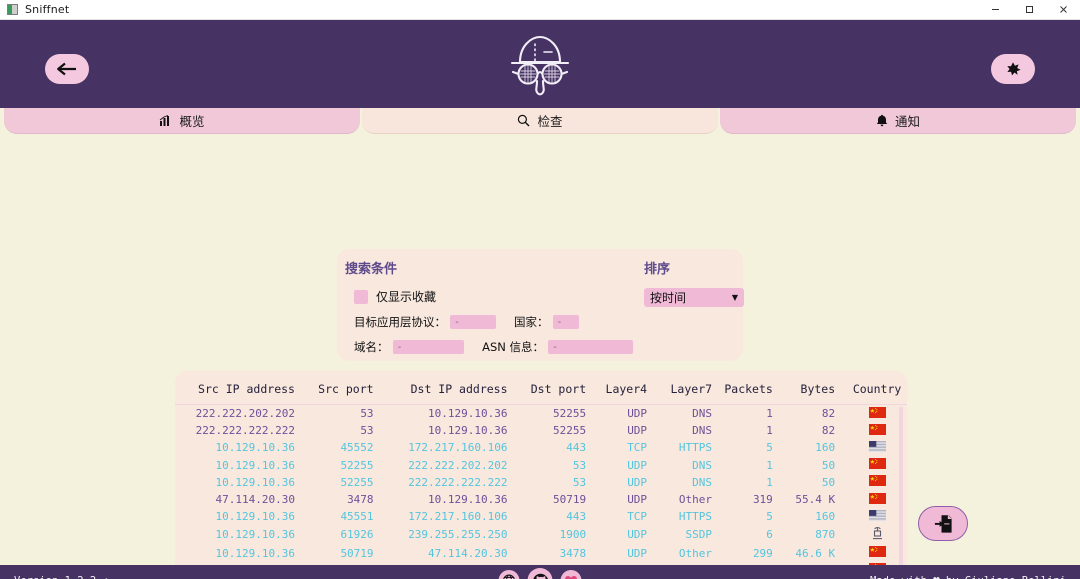 The height and width of the screenshot is (579, 1080). What do you see at coordinates (877, 388) in the screenshot?
I see `col-header-country: Country` at bounding box center [877, 388].